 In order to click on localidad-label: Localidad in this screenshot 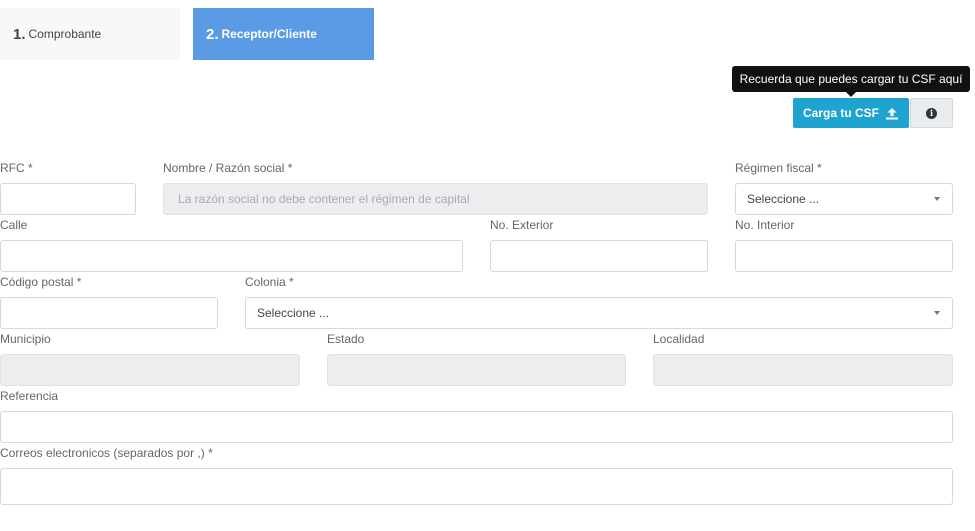, I will do `click(679, 339)`.